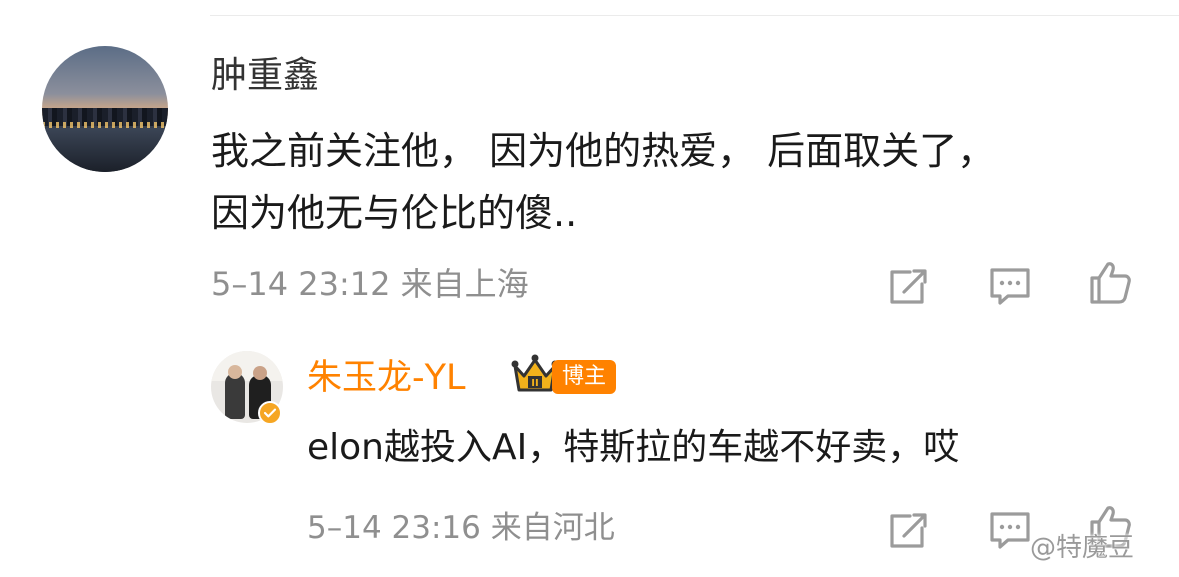 The width and height of the screenshot is (1179, 577). I want to click on replier-name: 朱玉龙-YL, so click(386, 378).